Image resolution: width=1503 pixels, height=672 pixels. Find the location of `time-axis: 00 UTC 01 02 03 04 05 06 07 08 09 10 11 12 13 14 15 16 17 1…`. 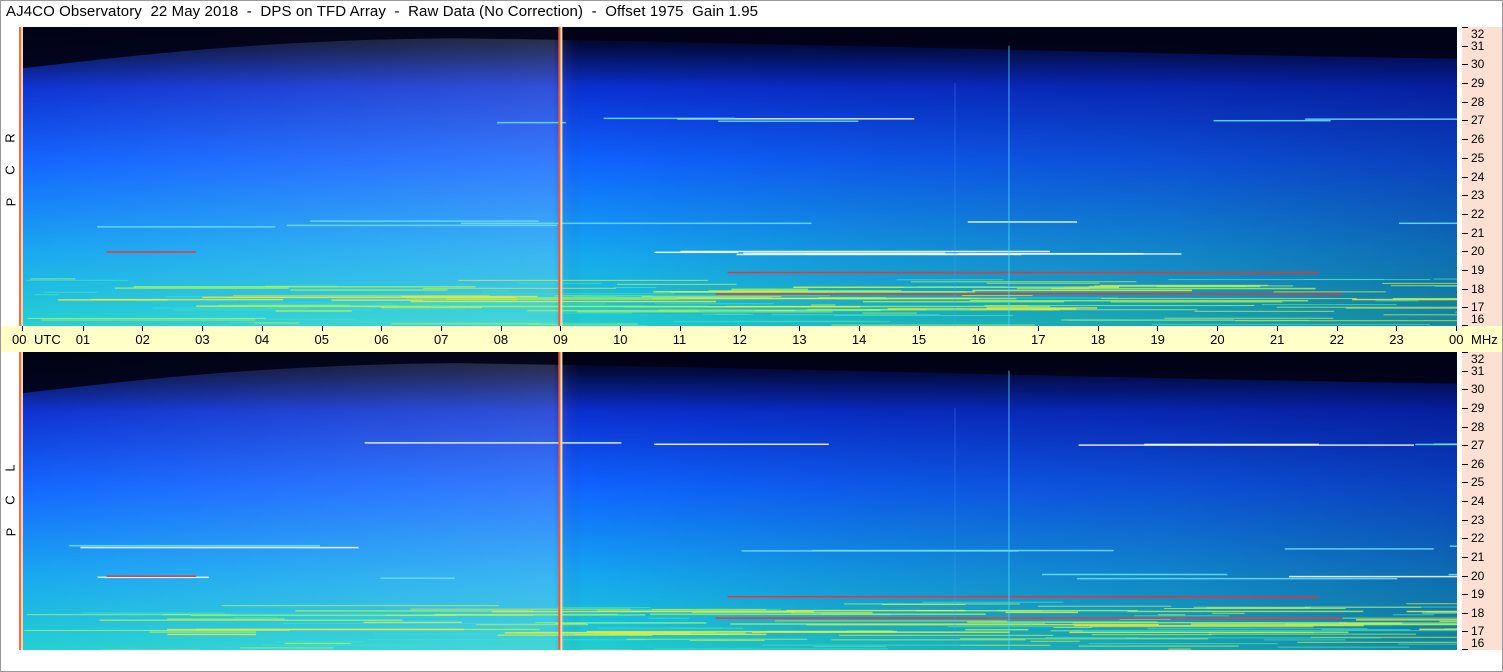

time-axis: 00 UTC 01 02 03 04 05 06 07 08 09 10 11 12 13 14 15 16 17 1… is located at coordinates (751, 339).